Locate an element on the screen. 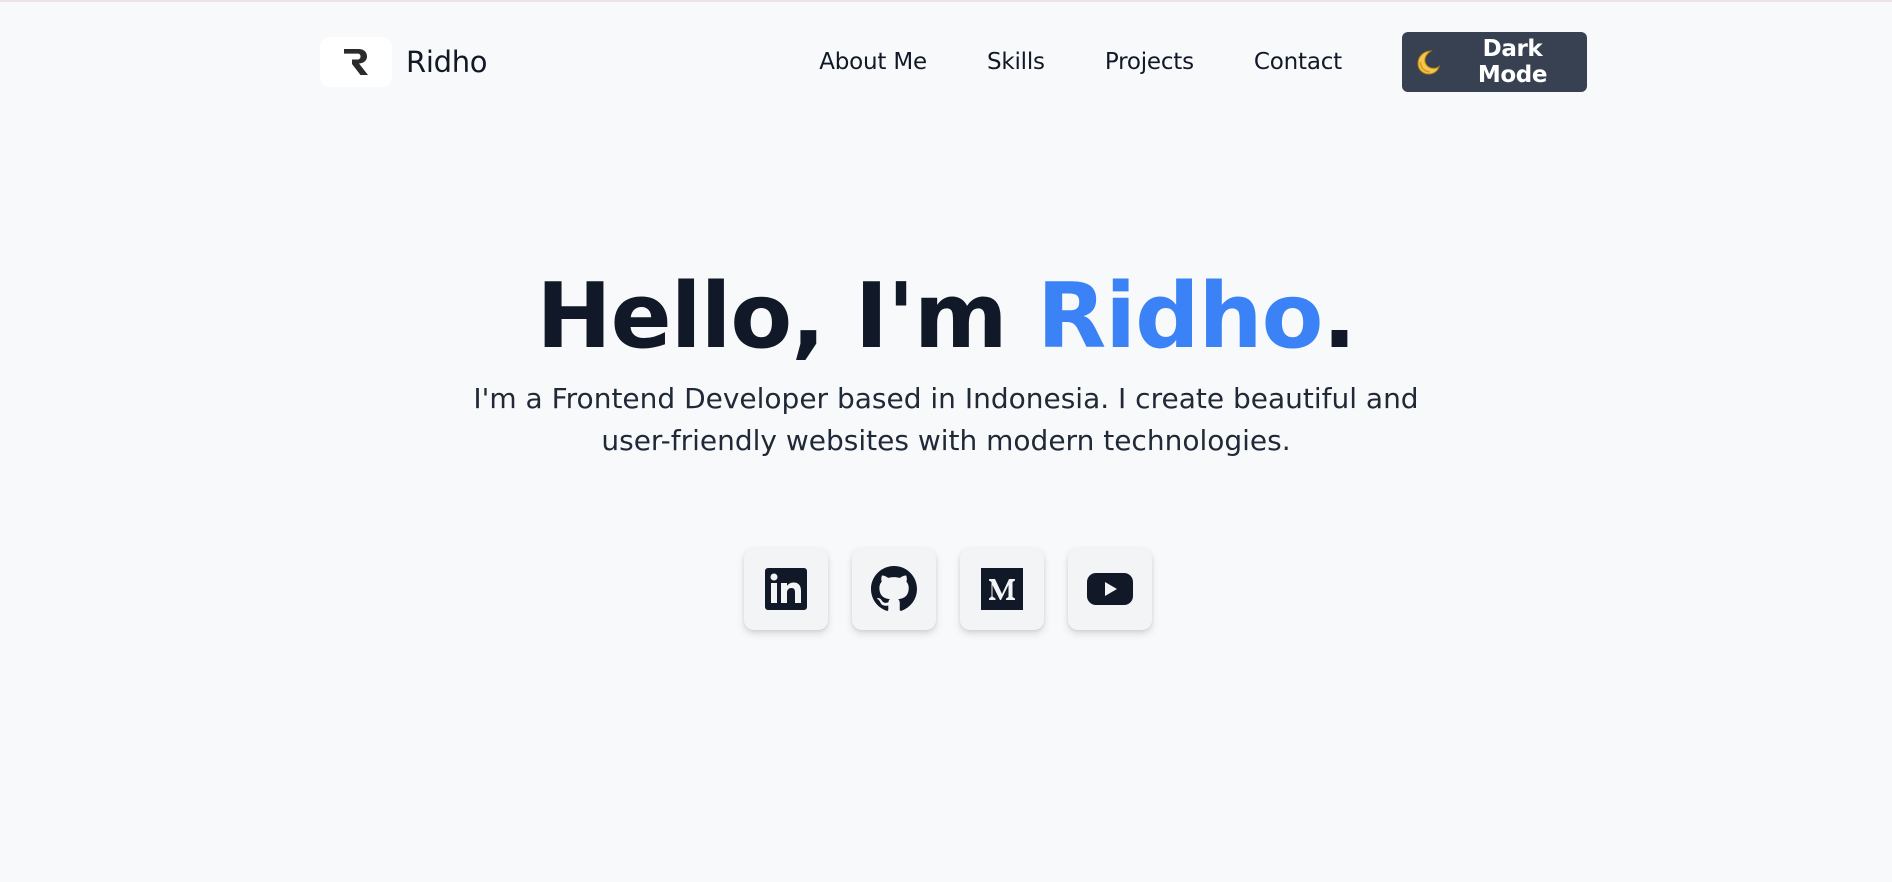 The image size is (1892, 882). brand-name: Ridho is located at coordinates (447, 62).